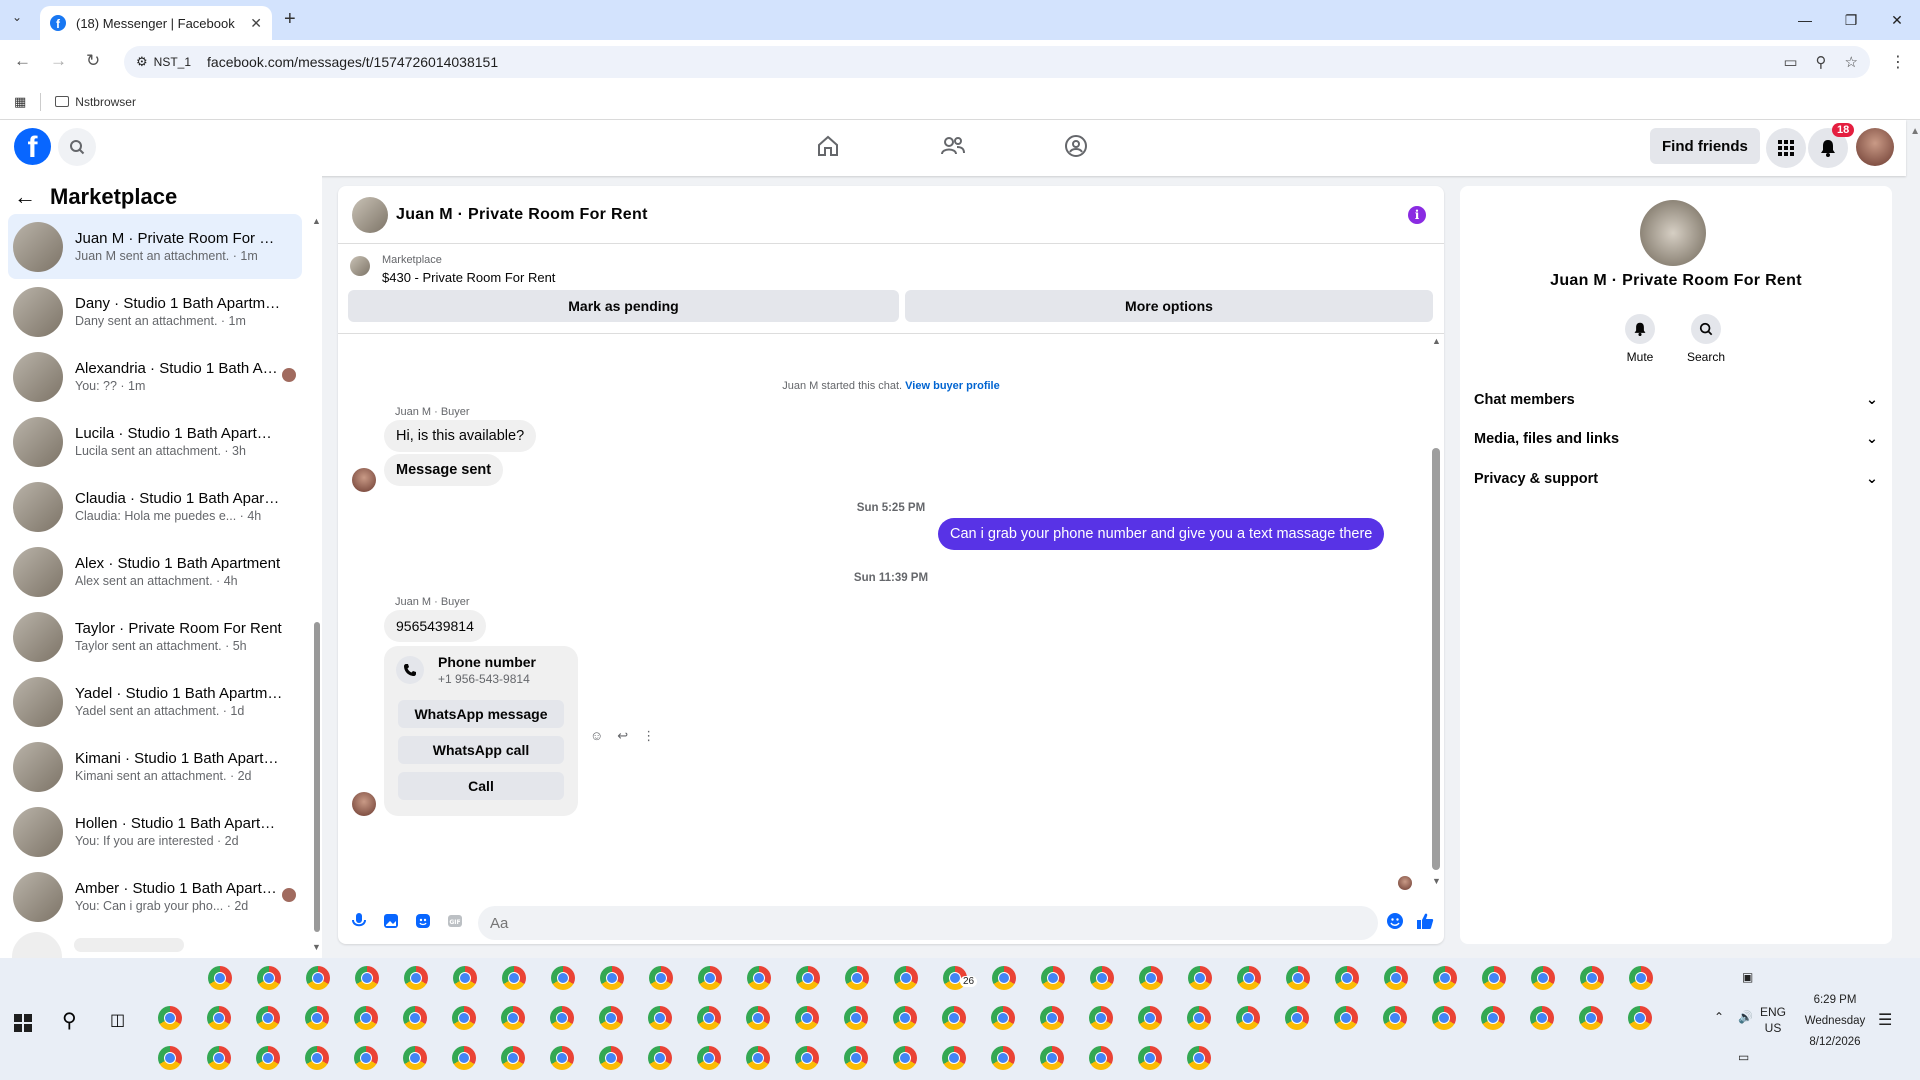  What do you see at coordinates (1745, 1017) in the screenshot?
I see `volume-icon: 🔊` at bounding box center [1745, 1017].